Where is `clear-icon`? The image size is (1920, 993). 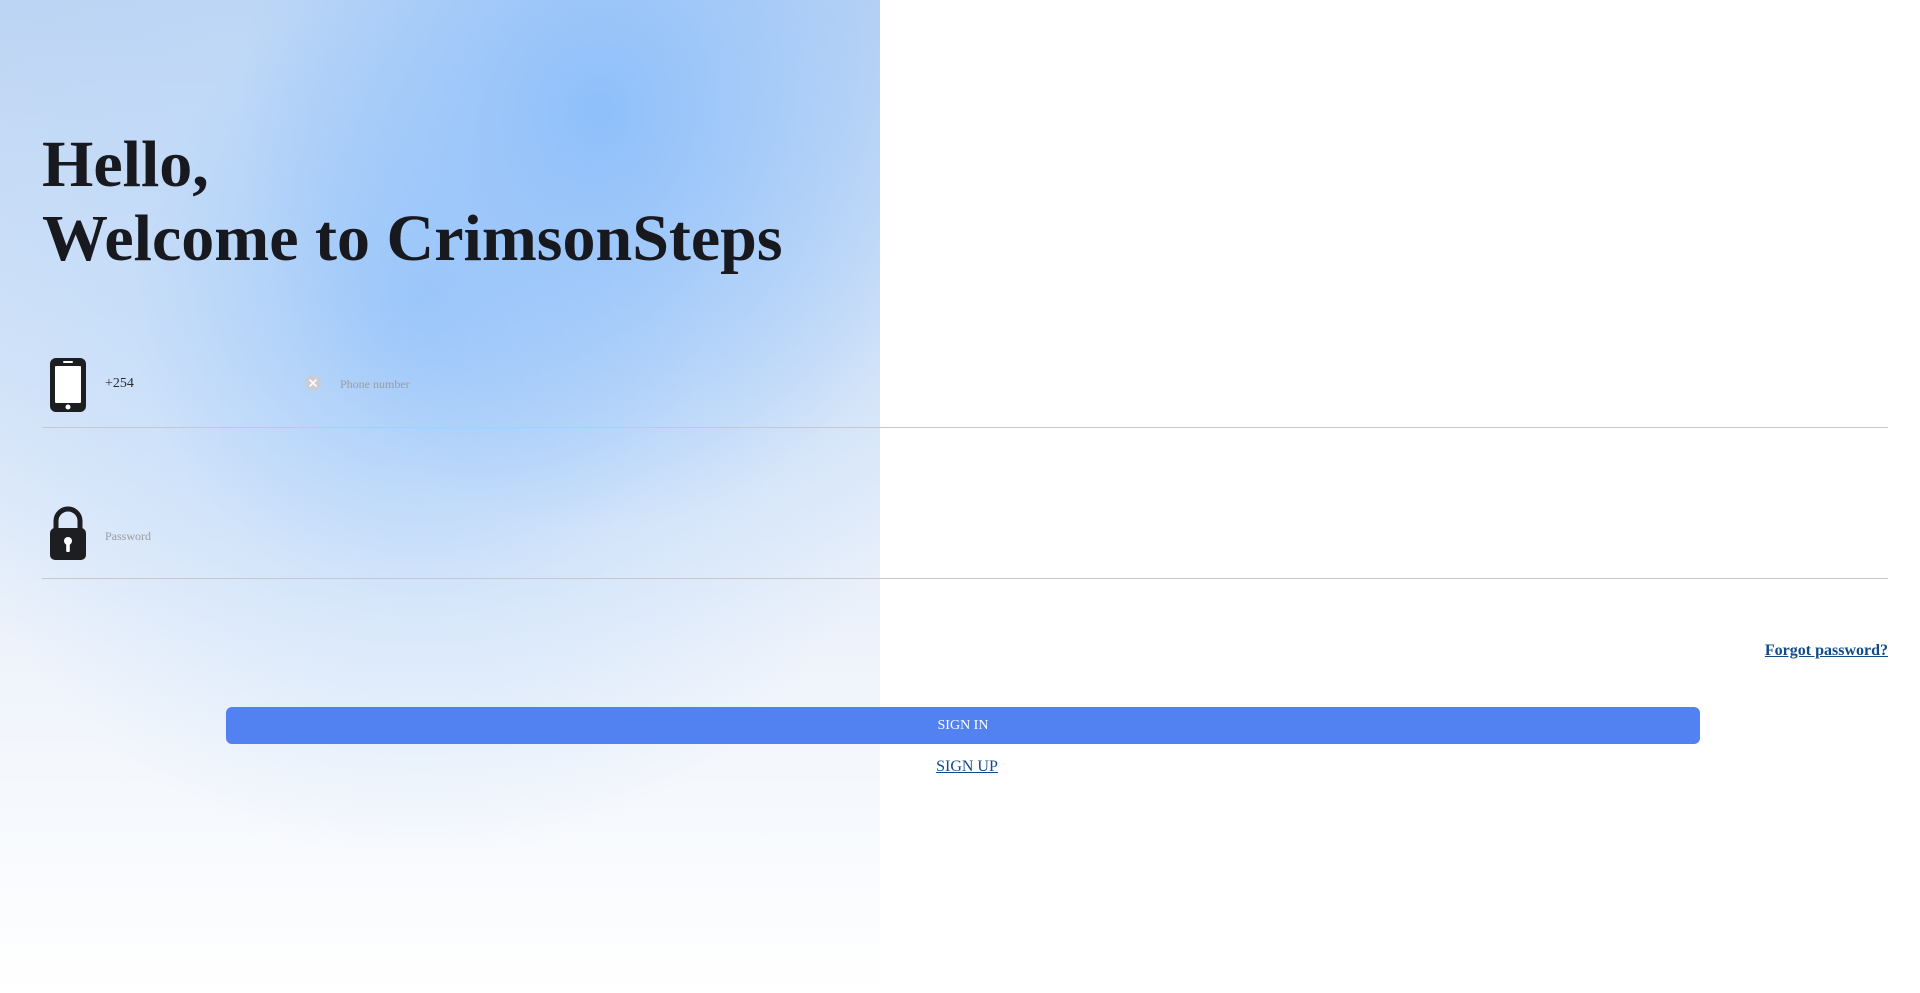
clear-icon is located at coordinates (313, 383).